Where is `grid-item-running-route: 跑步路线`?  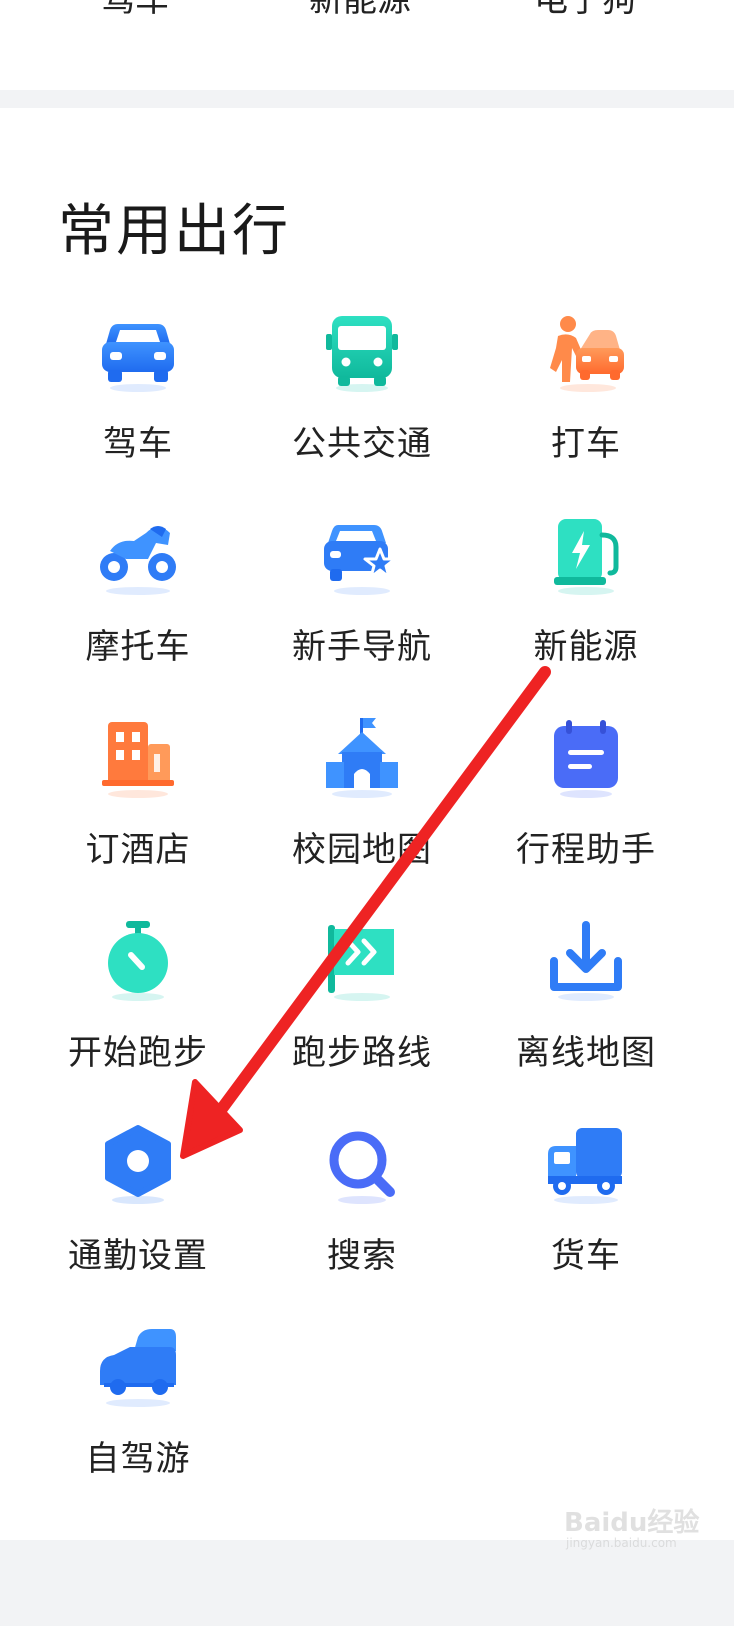
grid-item-running-route: 跑步路线 is located at coordinates (362, 1011).